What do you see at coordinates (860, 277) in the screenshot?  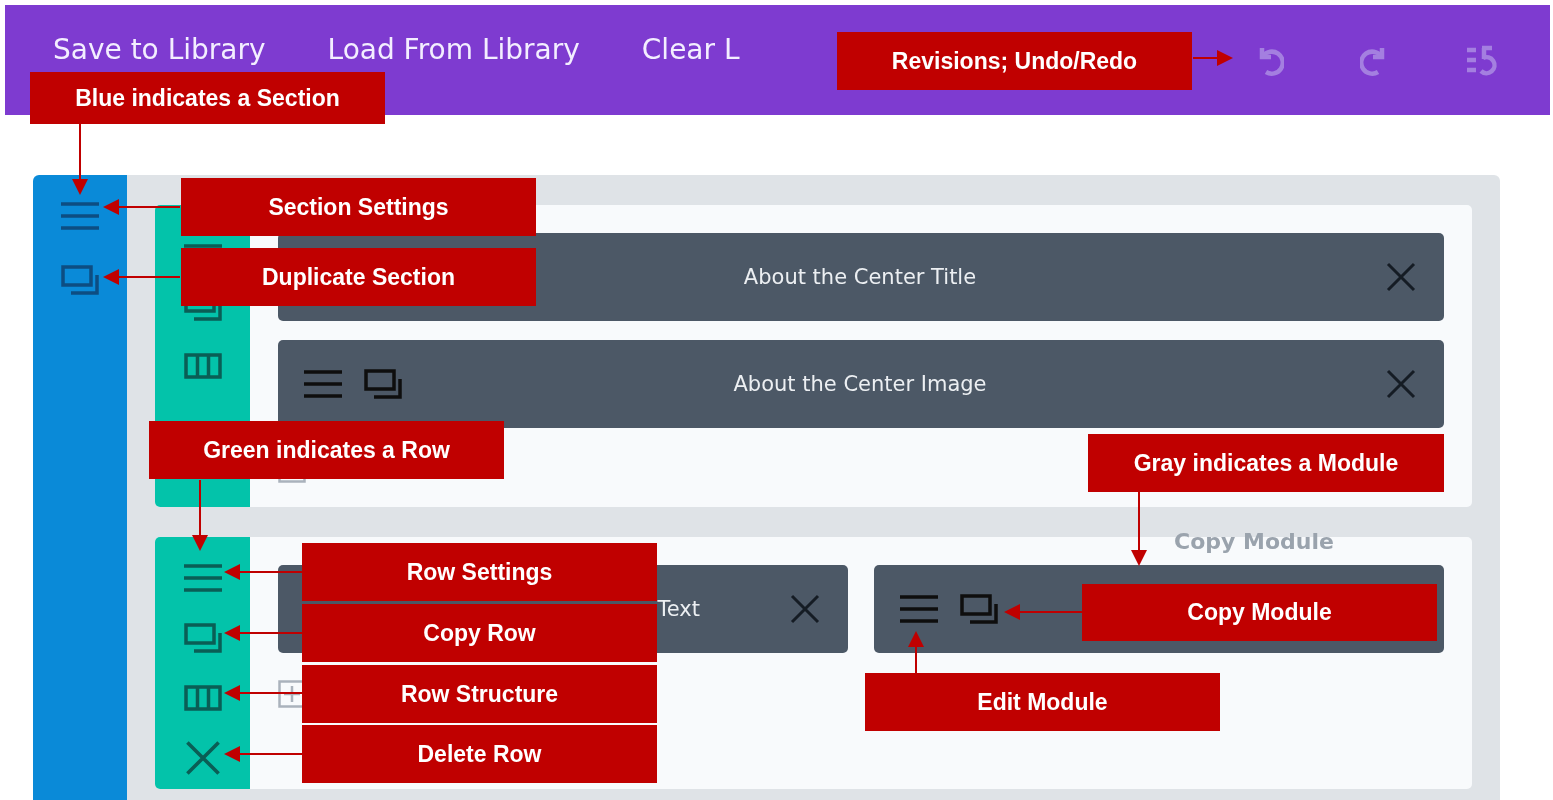 I see `module-title: About the Center Title` at bounding box center [860, 277].